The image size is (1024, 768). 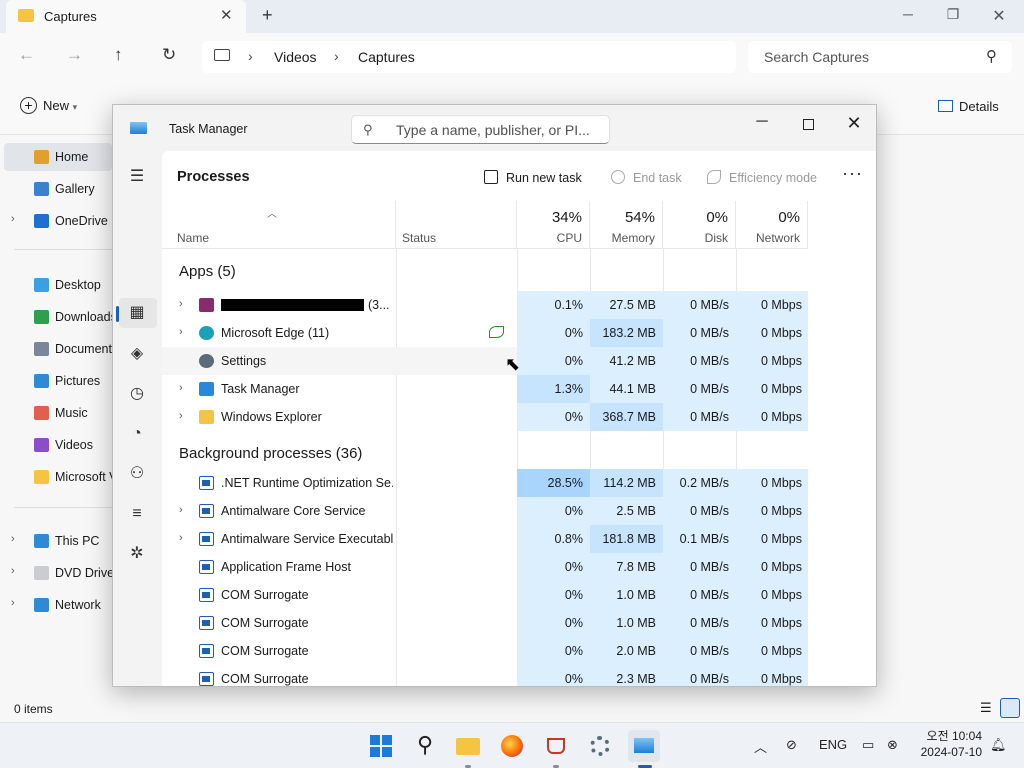 I want to click on new-tab-icon: +, so click(x=267, y=15).